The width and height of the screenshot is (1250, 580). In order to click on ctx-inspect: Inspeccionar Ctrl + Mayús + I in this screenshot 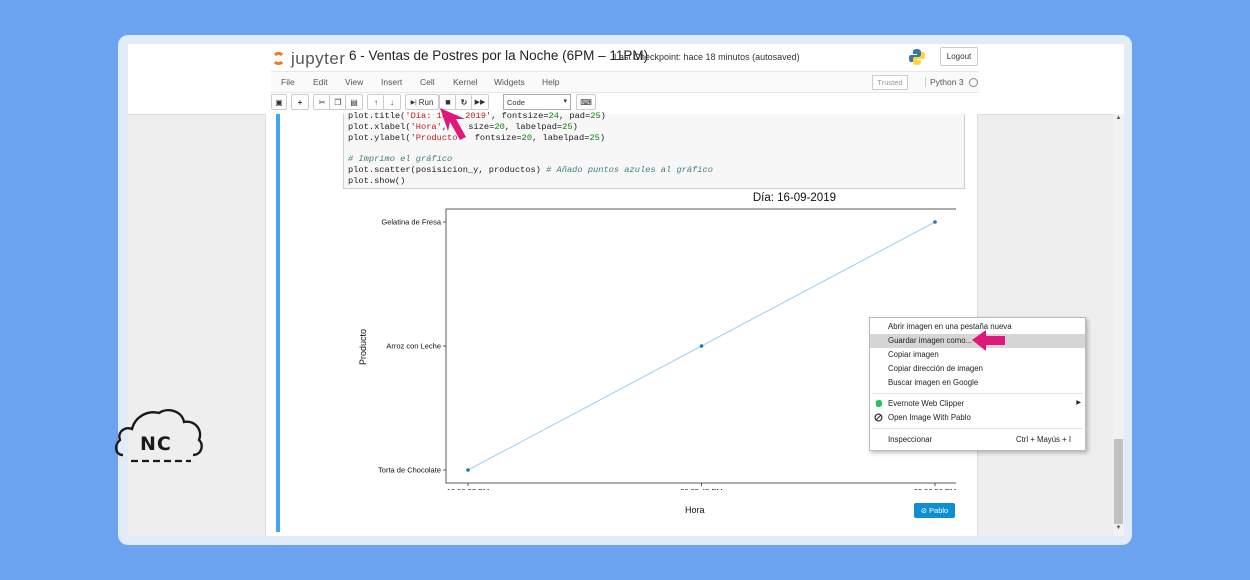, I will do `click(977, 440)`.